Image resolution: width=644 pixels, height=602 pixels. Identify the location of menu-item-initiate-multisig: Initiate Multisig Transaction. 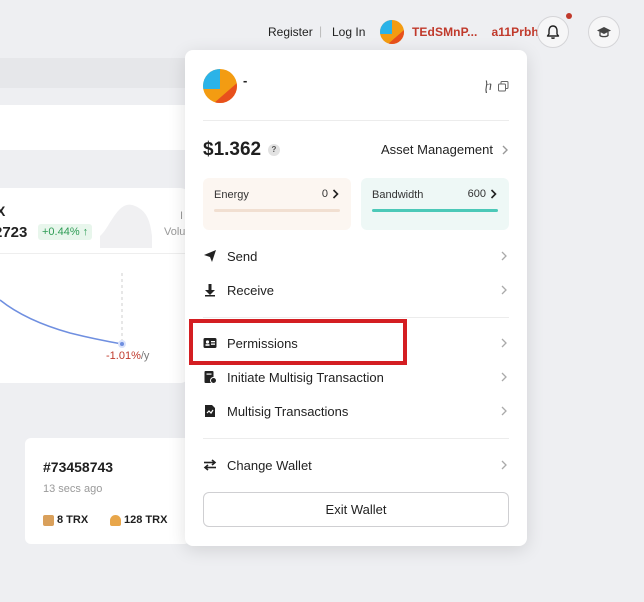
(356, 377).